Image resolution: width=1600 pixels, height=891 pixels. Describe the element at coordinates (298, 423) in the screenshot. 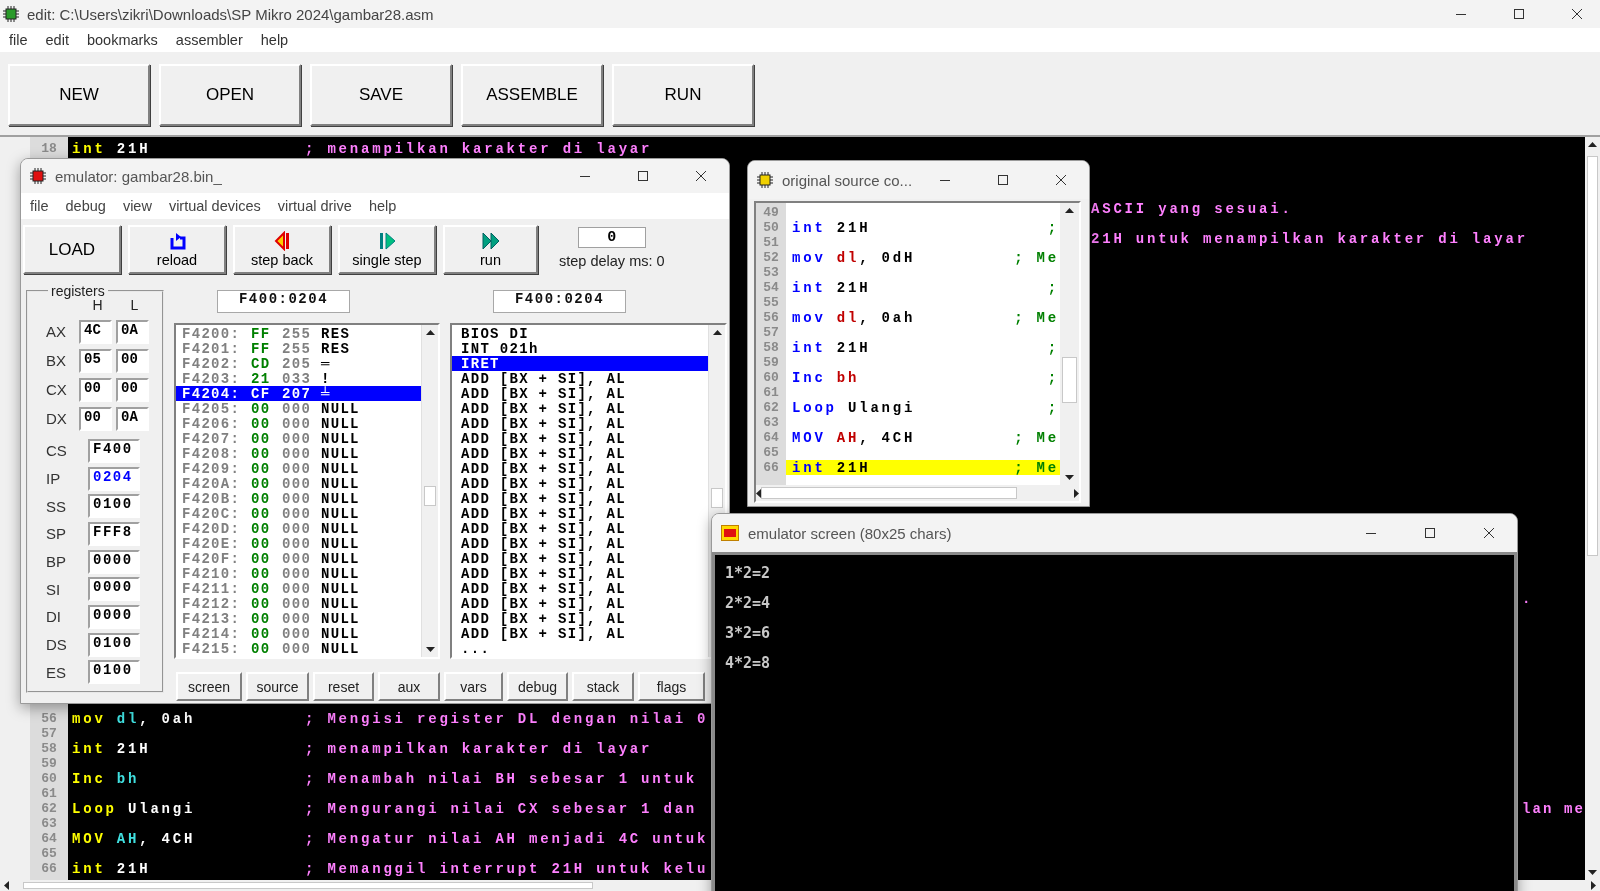

I see `memory-row: F4206: 00 000 NULL` at that location.